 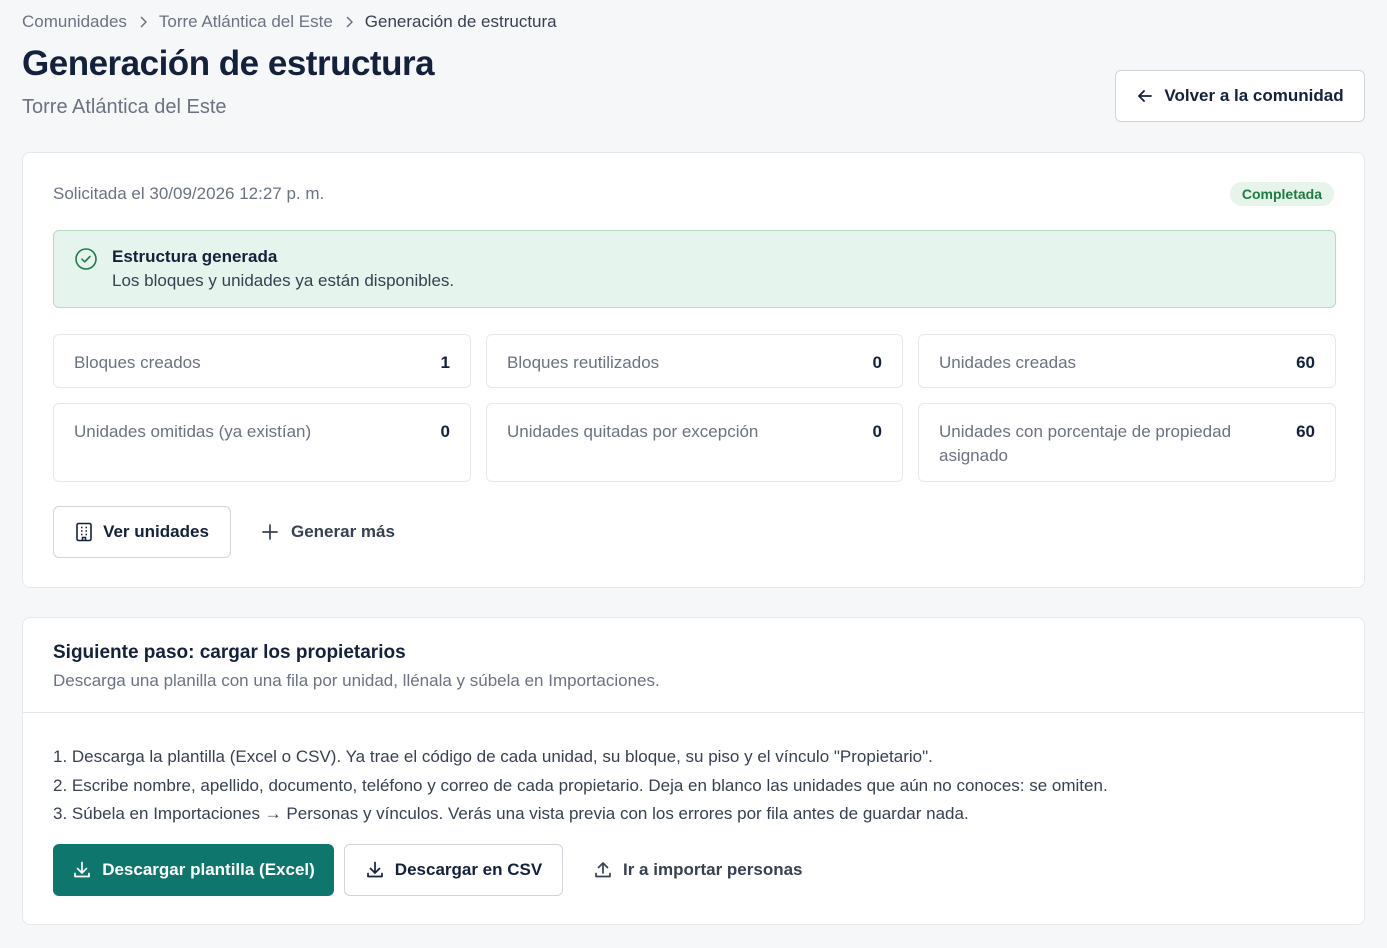 I want to click on success-alert-title: Estructura generada, so click(x=195, y=256).